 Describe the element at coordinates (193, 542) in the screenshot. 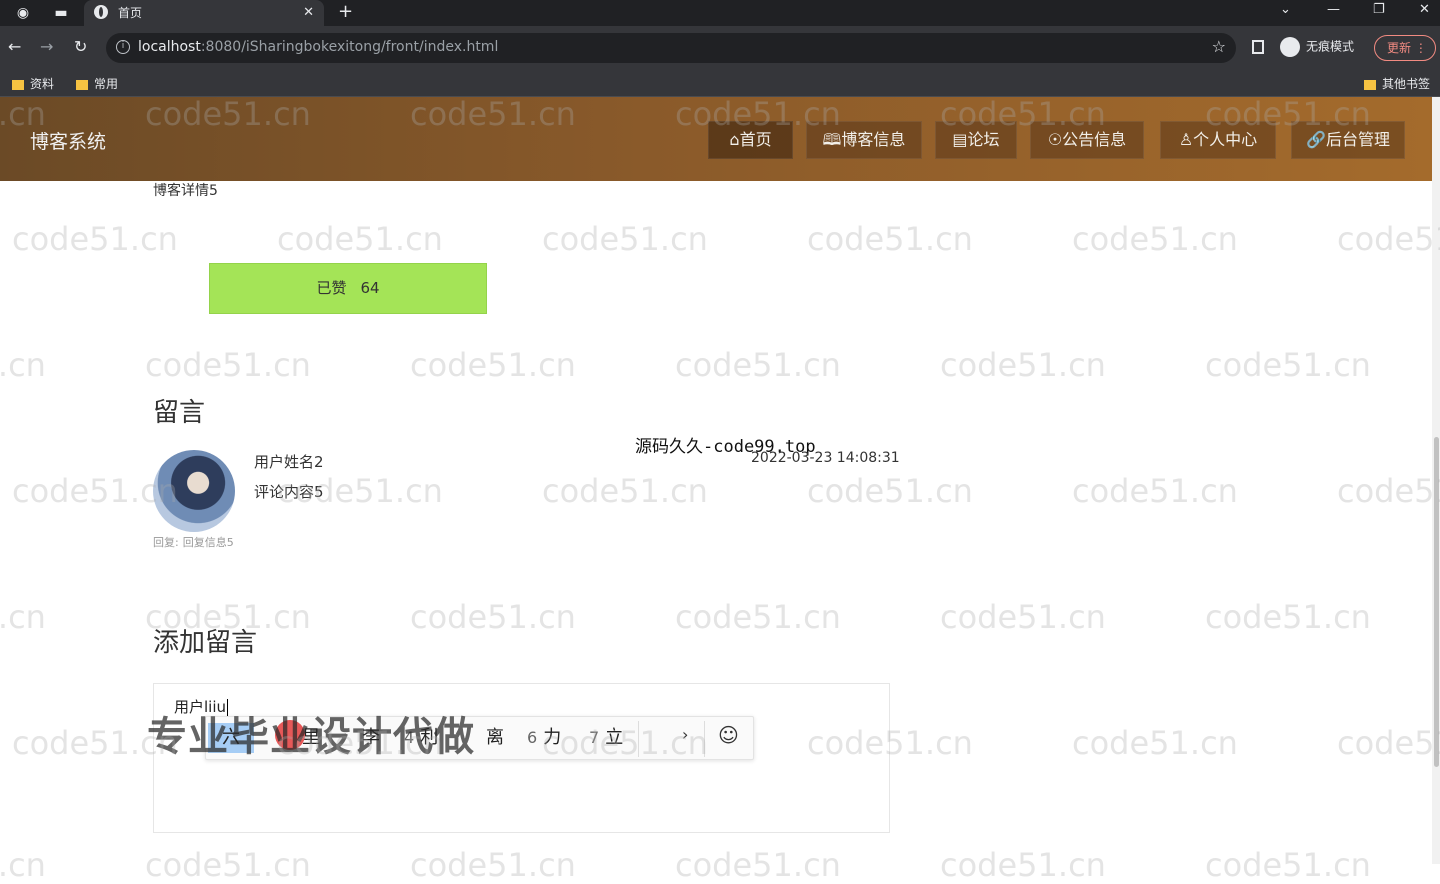

I see `comment-reply: 回复: 回复信息5` at that location.